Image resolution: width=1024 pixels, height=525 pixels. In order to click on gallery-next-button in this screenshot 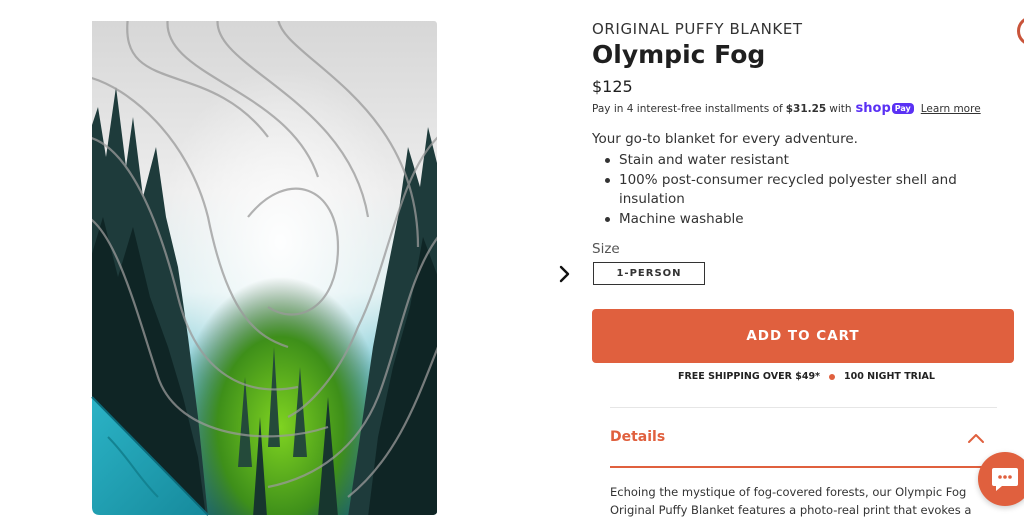, I will do `click(566, 274)`.